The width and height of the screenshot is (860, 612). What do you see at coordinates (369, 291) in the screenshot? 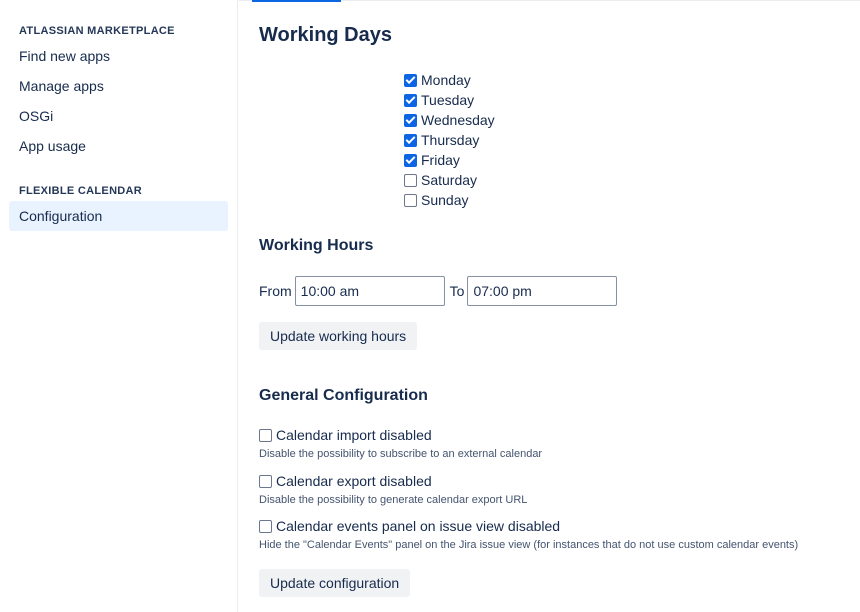
I see `from-time-input` at bounding box center [369, 291].